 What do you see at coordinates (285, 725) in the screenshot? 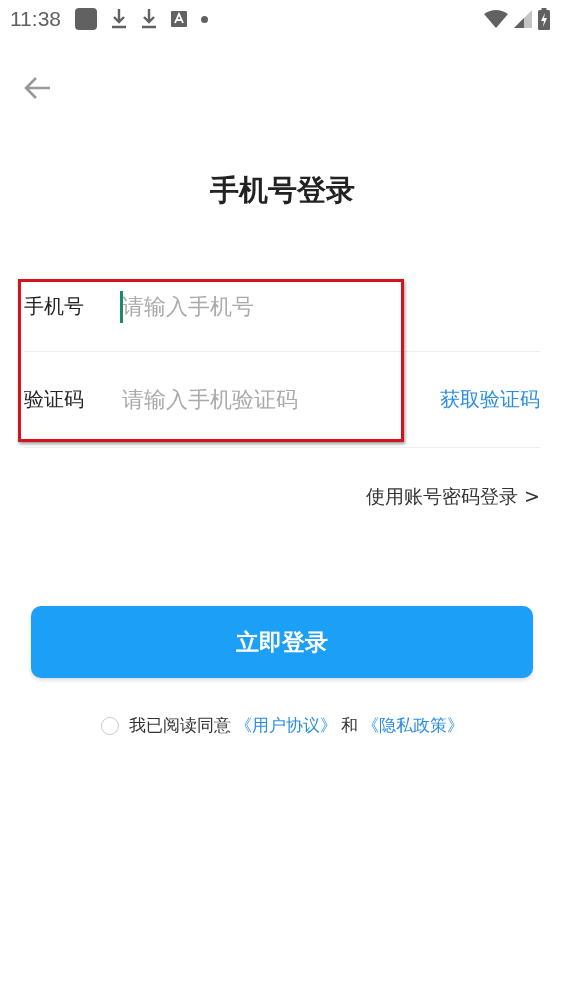
I see `user-agreement-link: 《用户协议》` at bounding box center [285, 725].